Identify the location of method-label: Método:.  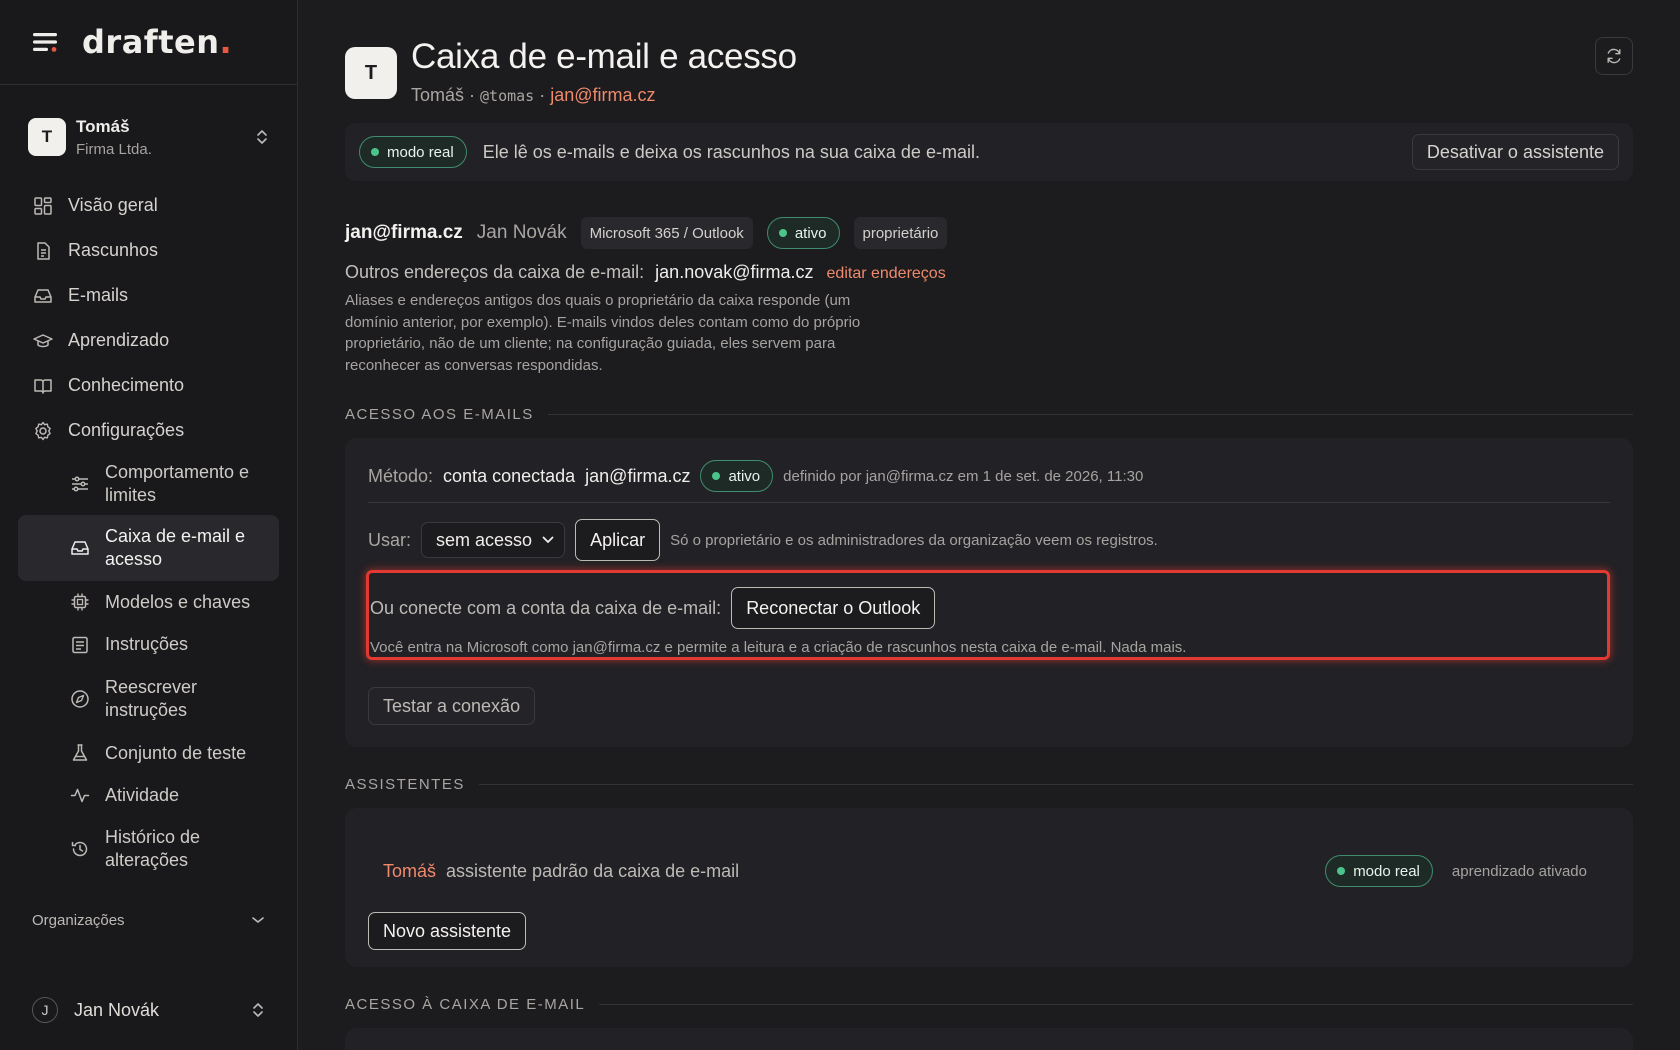
(401, 475).